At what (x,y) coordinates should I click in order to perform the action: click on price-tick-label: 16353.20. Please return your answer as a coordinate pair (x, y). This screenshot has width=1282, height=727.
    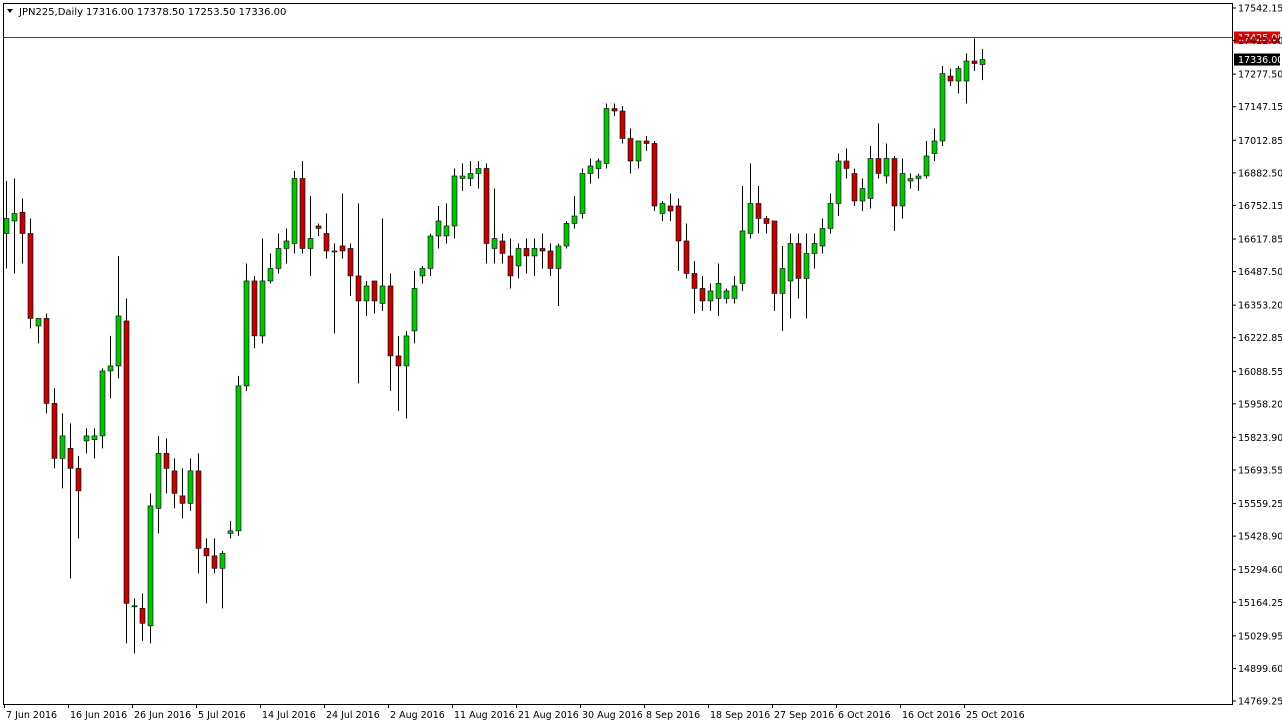
    Looking at the image, I should click on (1260, 306).